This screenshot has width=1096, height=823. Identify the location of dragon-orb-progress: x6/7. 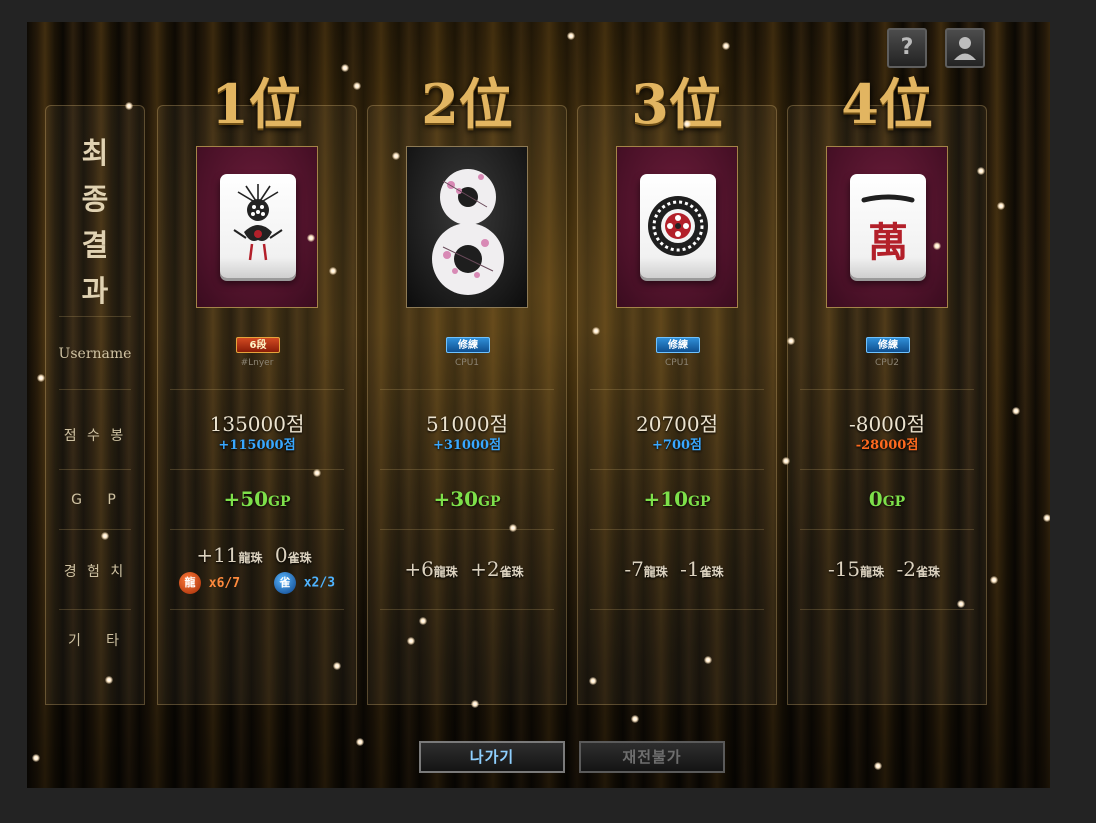
(224, 583).